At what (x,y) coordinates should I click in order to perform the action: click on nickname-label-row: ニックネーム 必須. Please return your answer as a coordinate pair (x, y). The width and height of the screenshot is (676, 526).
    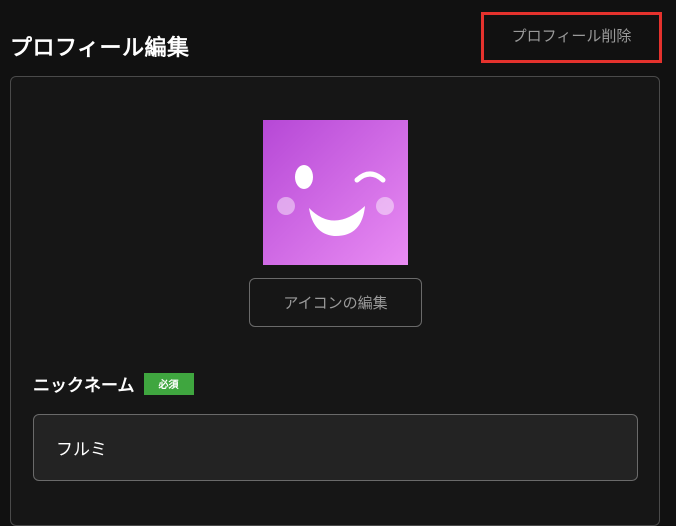
    Looking at the image, I should click on (113, 383).